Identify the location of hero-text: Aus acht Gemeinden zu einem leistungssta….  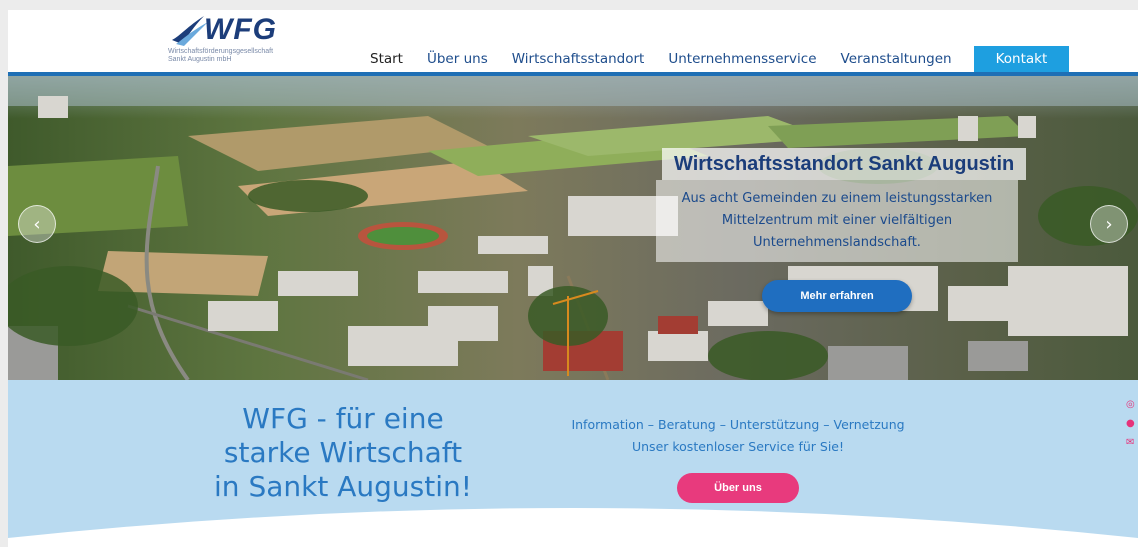
(837, 221).